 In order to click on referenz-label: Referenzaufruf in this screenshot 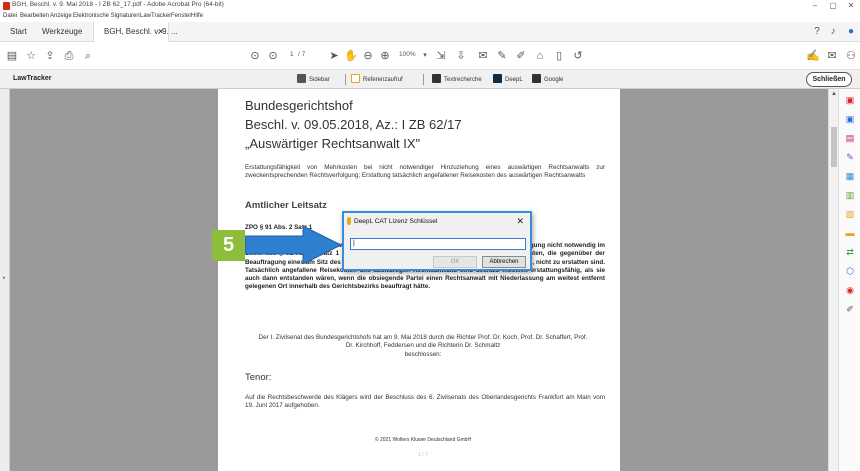, I will do `click(383, 80)`.